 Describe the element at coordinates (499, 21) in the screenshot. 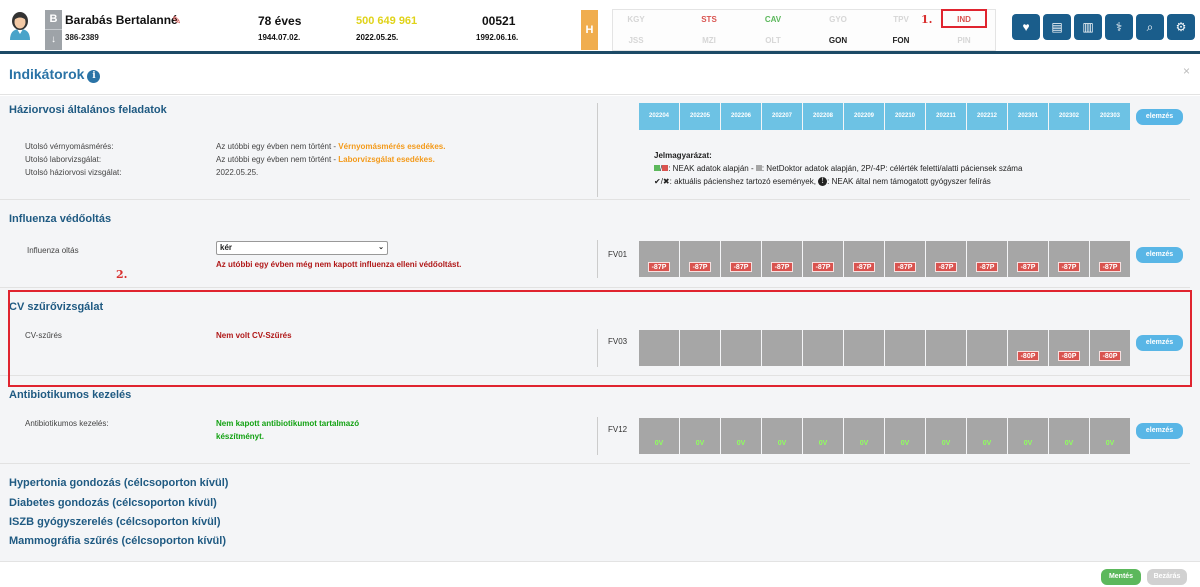

I see `patient-code: 00521` at that location.